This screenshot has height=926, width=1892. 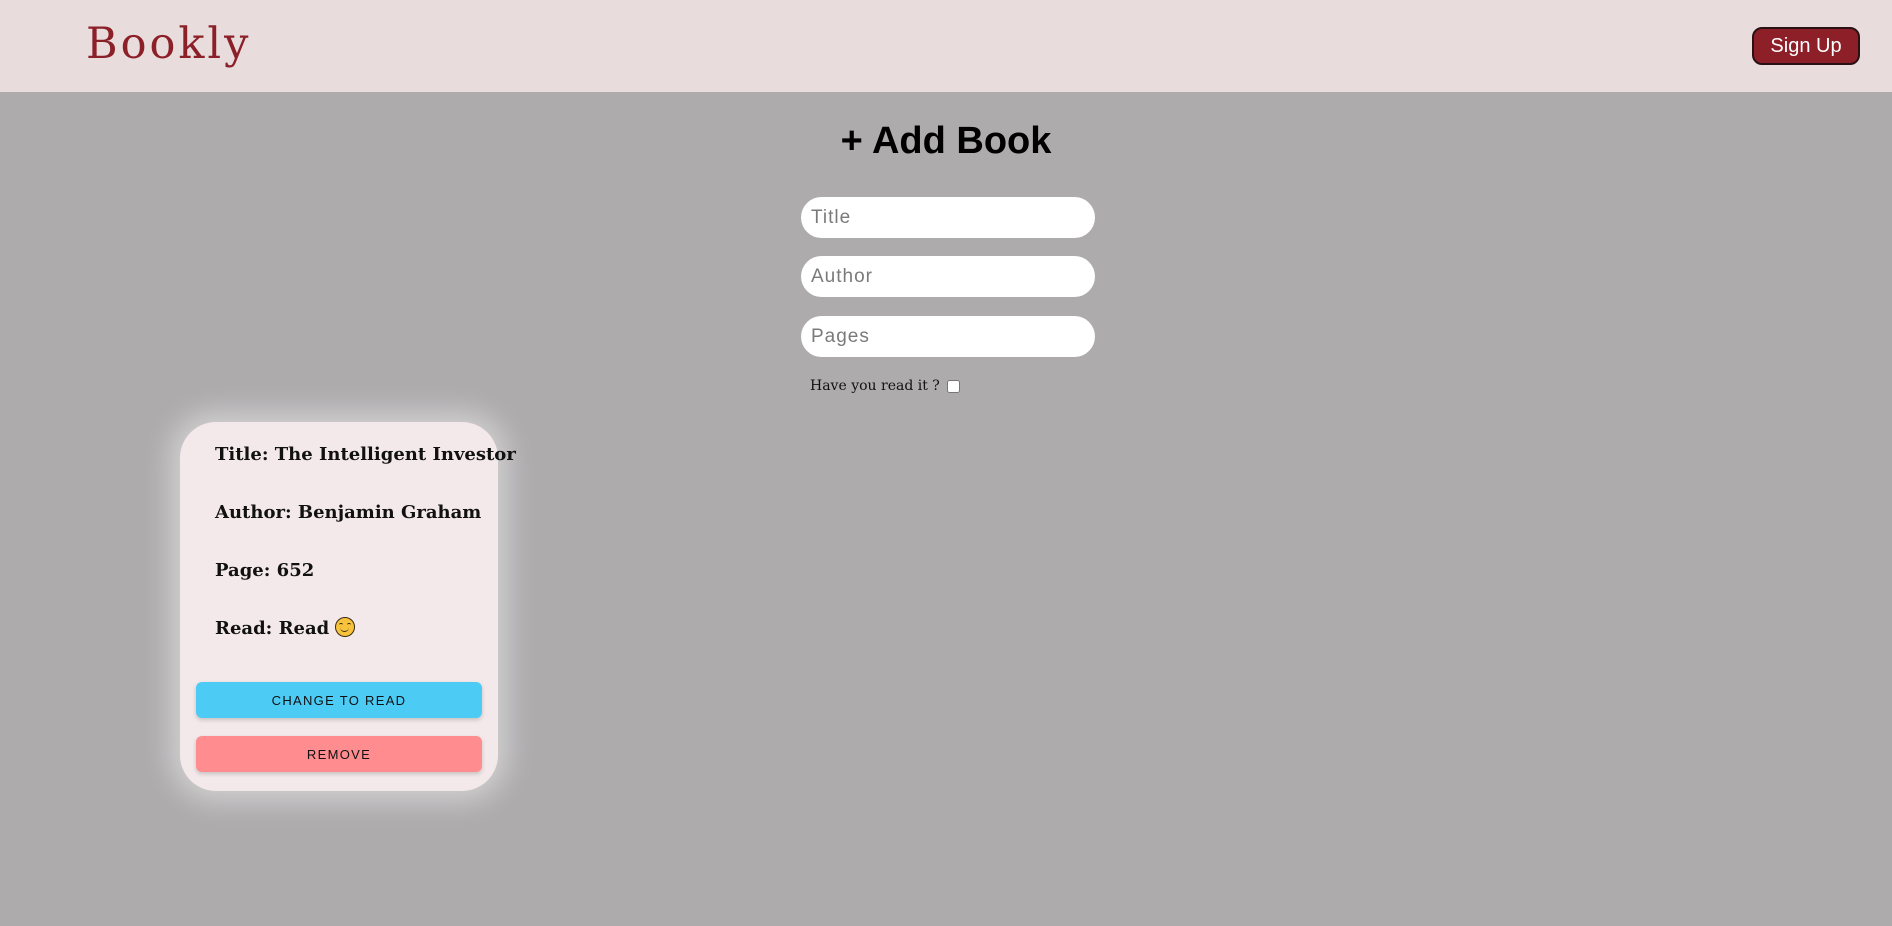 I want to click on remove-button: REMOVE, so click(x=339, y=754).